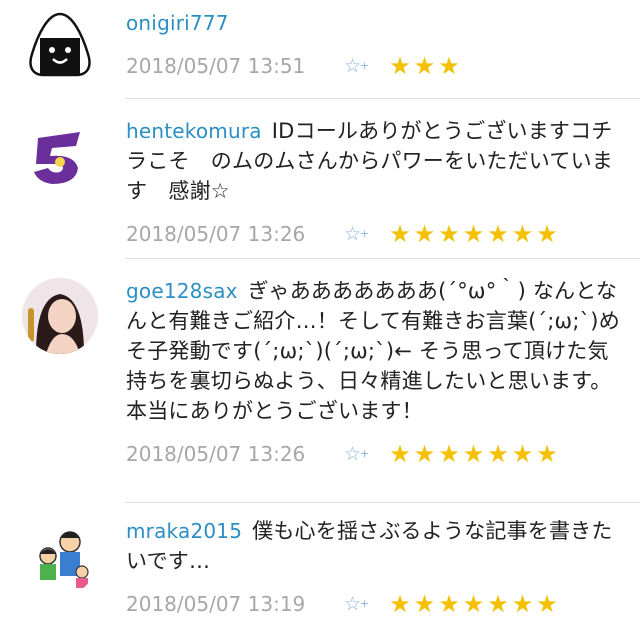 Image resolution: width=640 pixels, height=634 pixels. What do you see at coordinates (194, 131) in the screenshot?
I see `comment-username: hentekomura` at bounding box center [194, 131].